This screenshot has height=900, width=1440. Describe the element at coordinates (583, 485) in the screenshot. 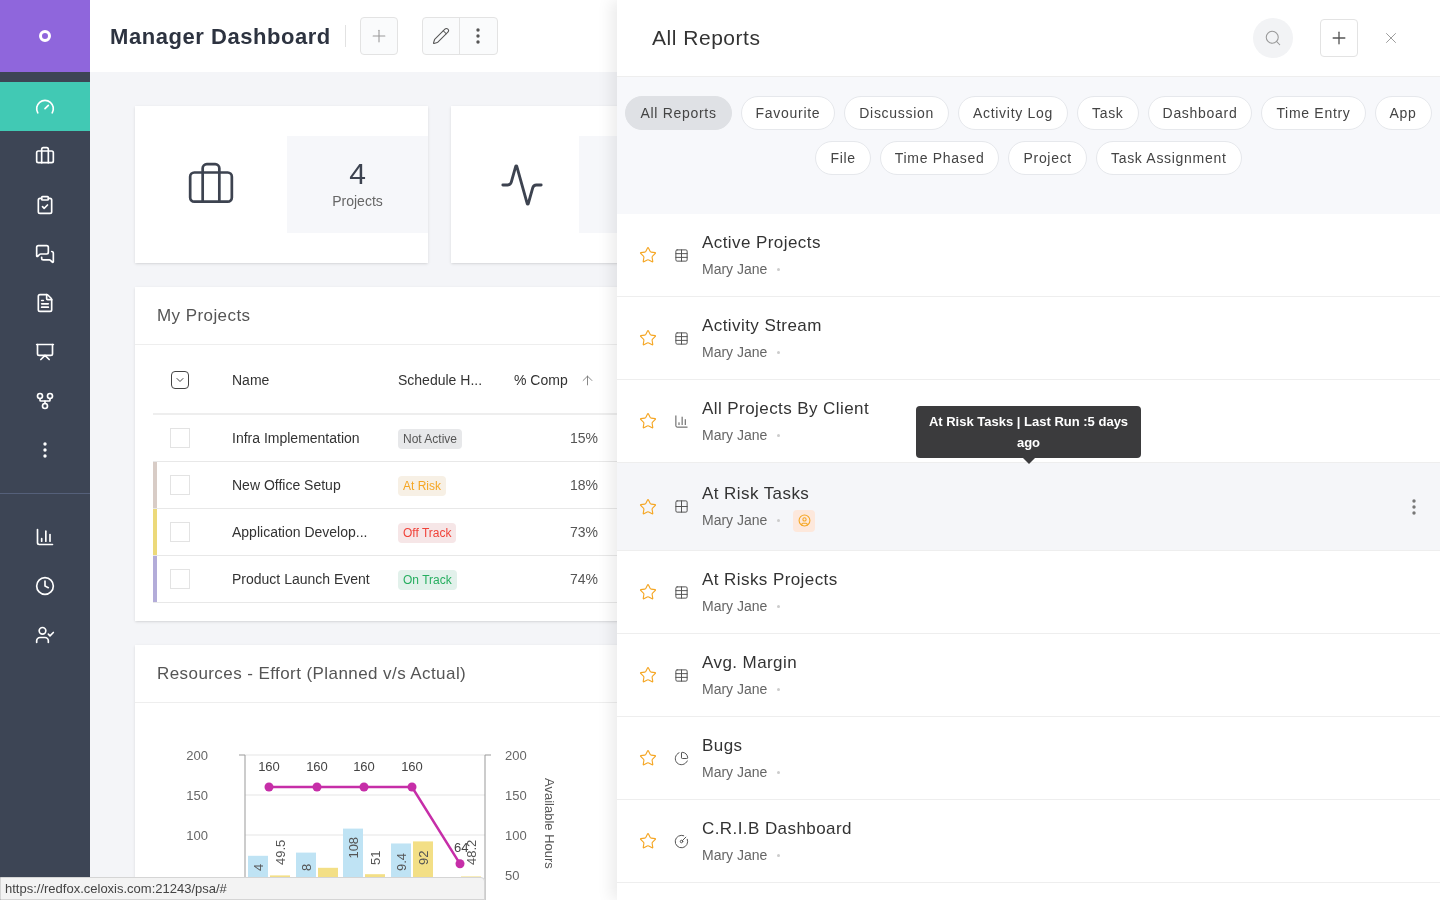

I see `percent-complete: 18%` at that location.